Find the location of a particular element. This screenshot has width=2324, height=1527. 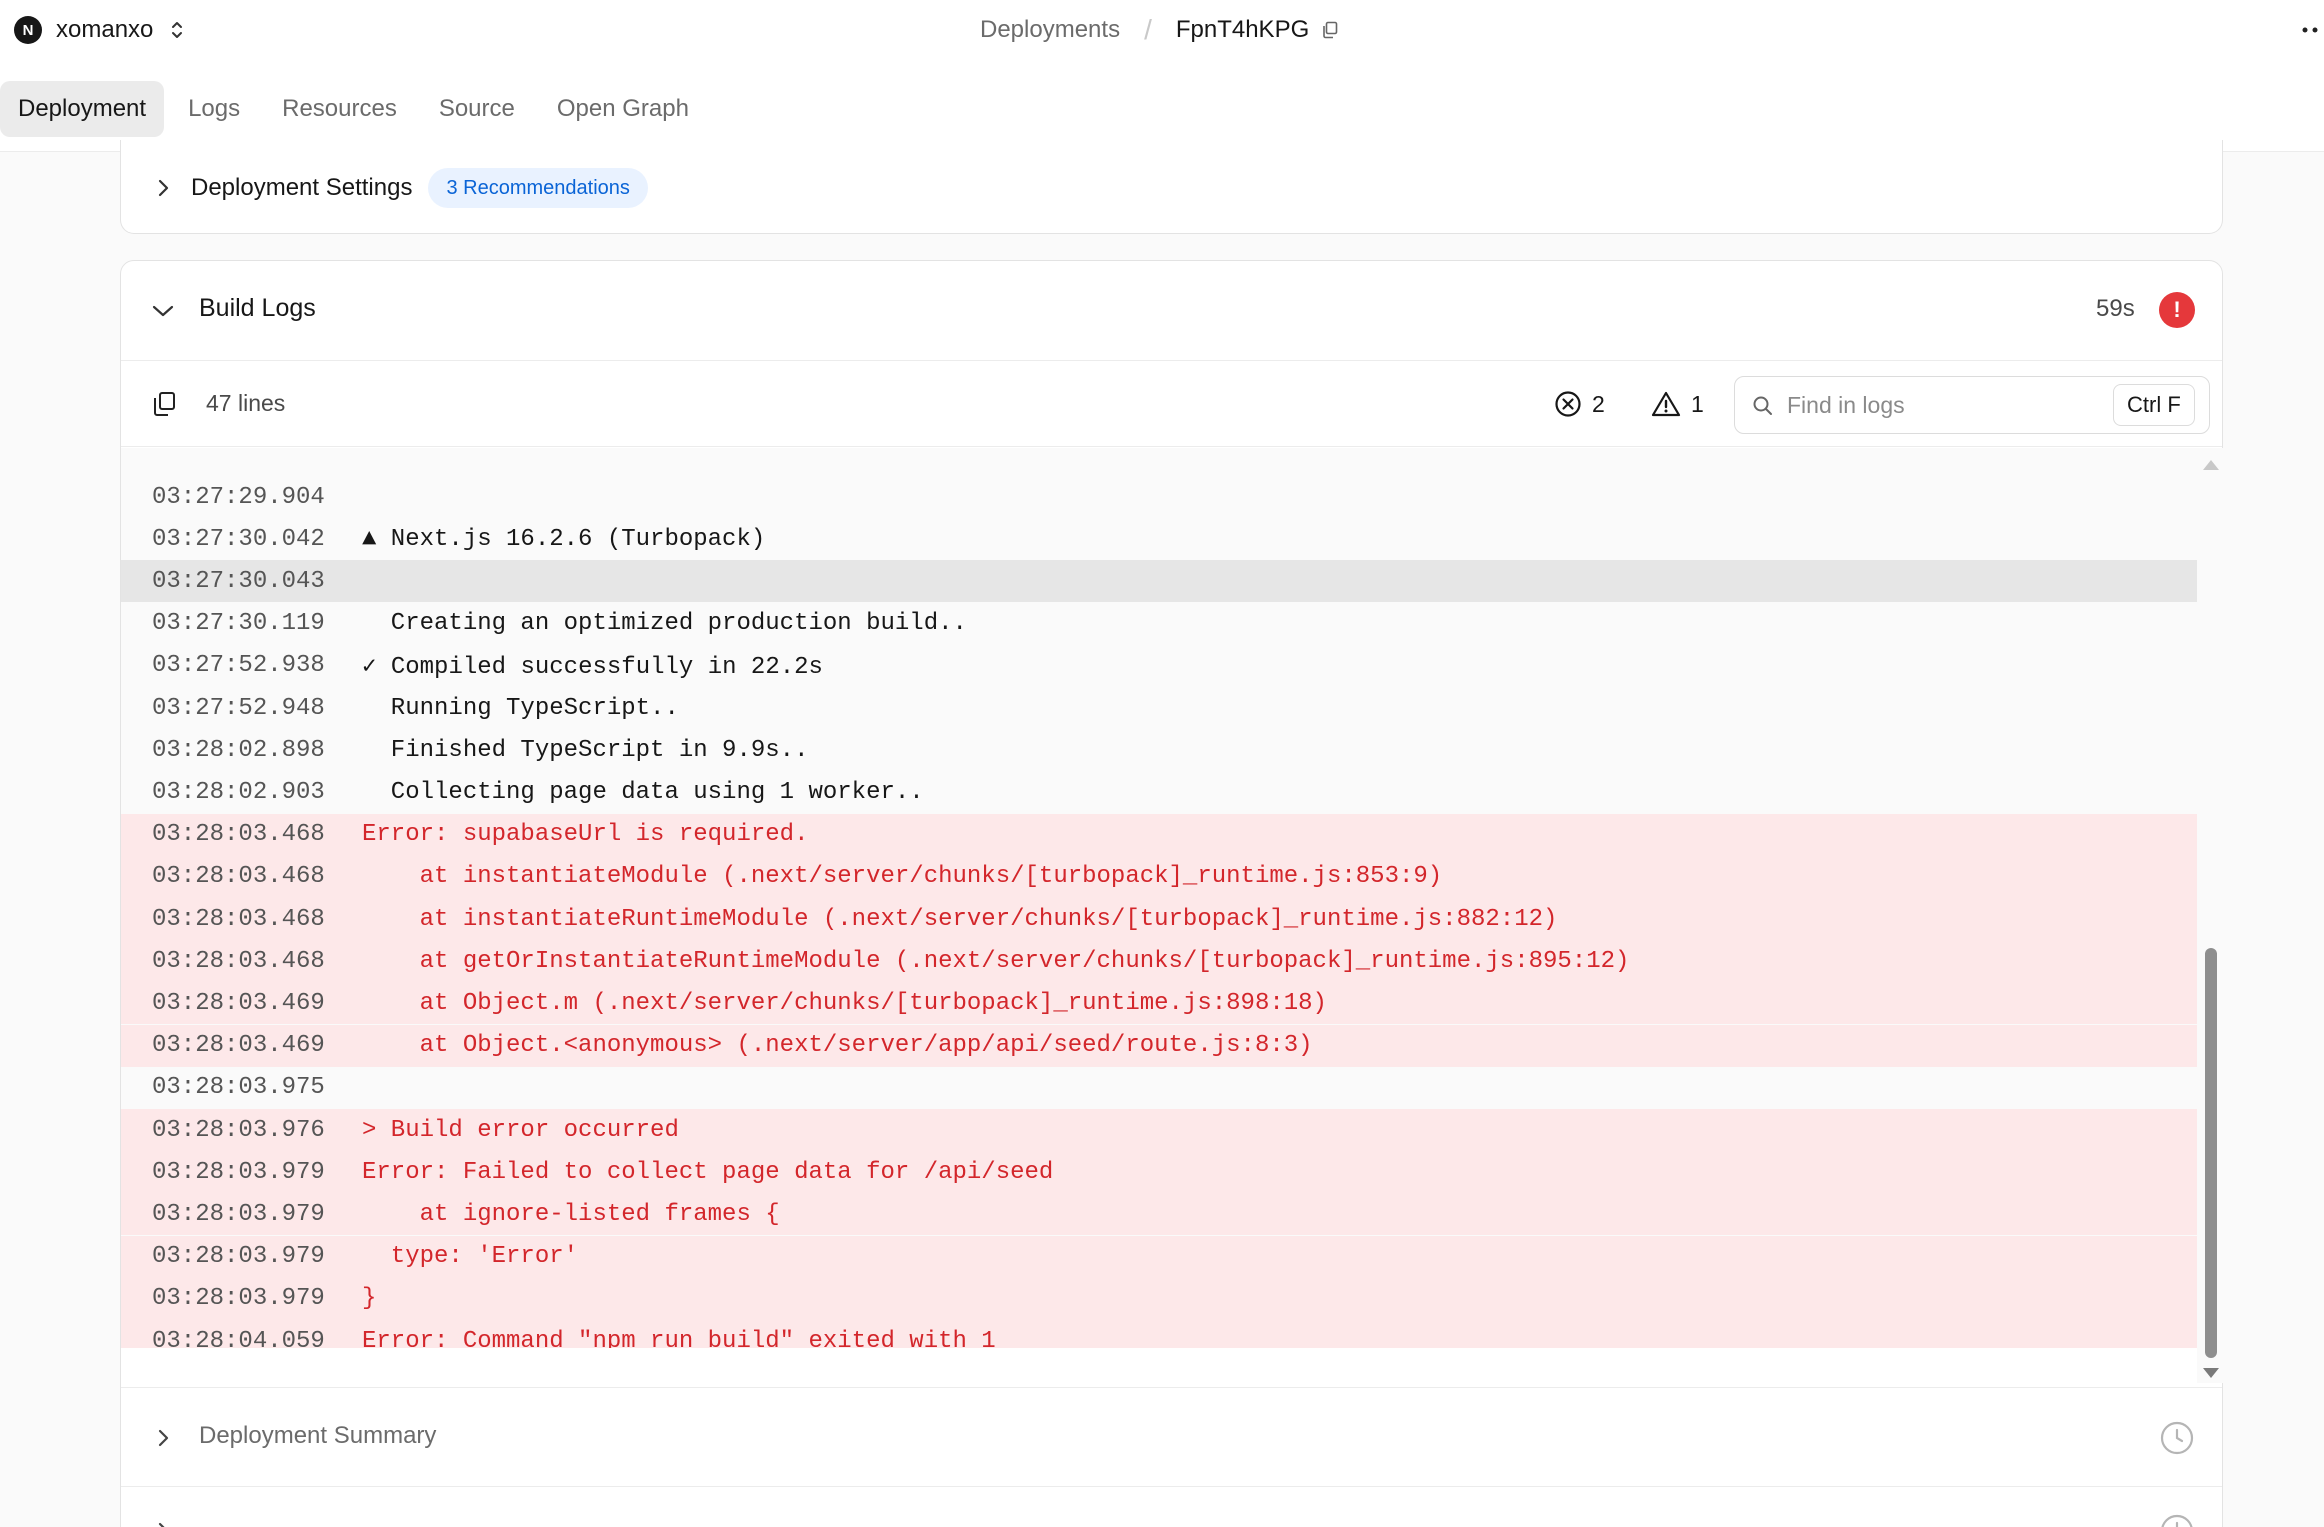

log-row: 03:27:29.904 is located at coordinates (1159, 497).